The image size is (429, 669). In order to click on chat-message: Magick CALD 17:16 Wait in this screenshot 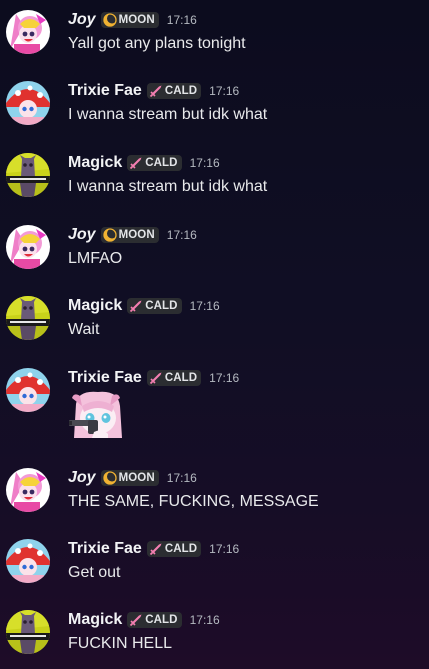, I will do `click(214, 326)`.